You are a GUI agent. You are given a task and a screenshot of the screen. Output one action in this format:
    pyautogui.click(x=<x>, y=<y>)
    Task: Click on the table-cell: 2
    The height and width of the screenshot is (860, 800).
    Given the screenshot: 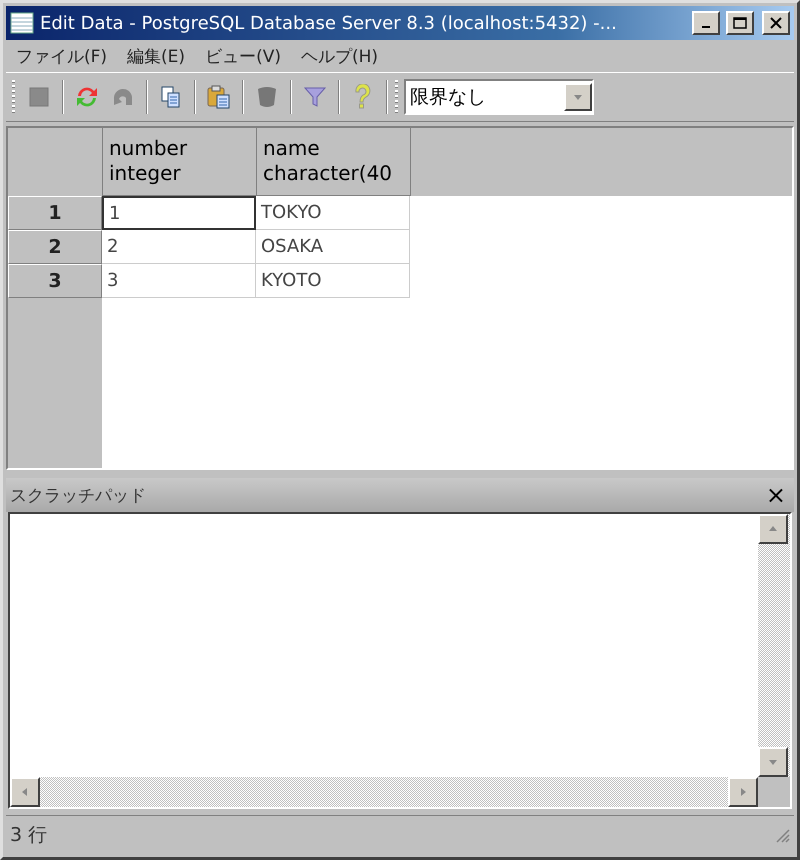 What is the action you would take?
    pyautogui.click(x=179, y=247)
    